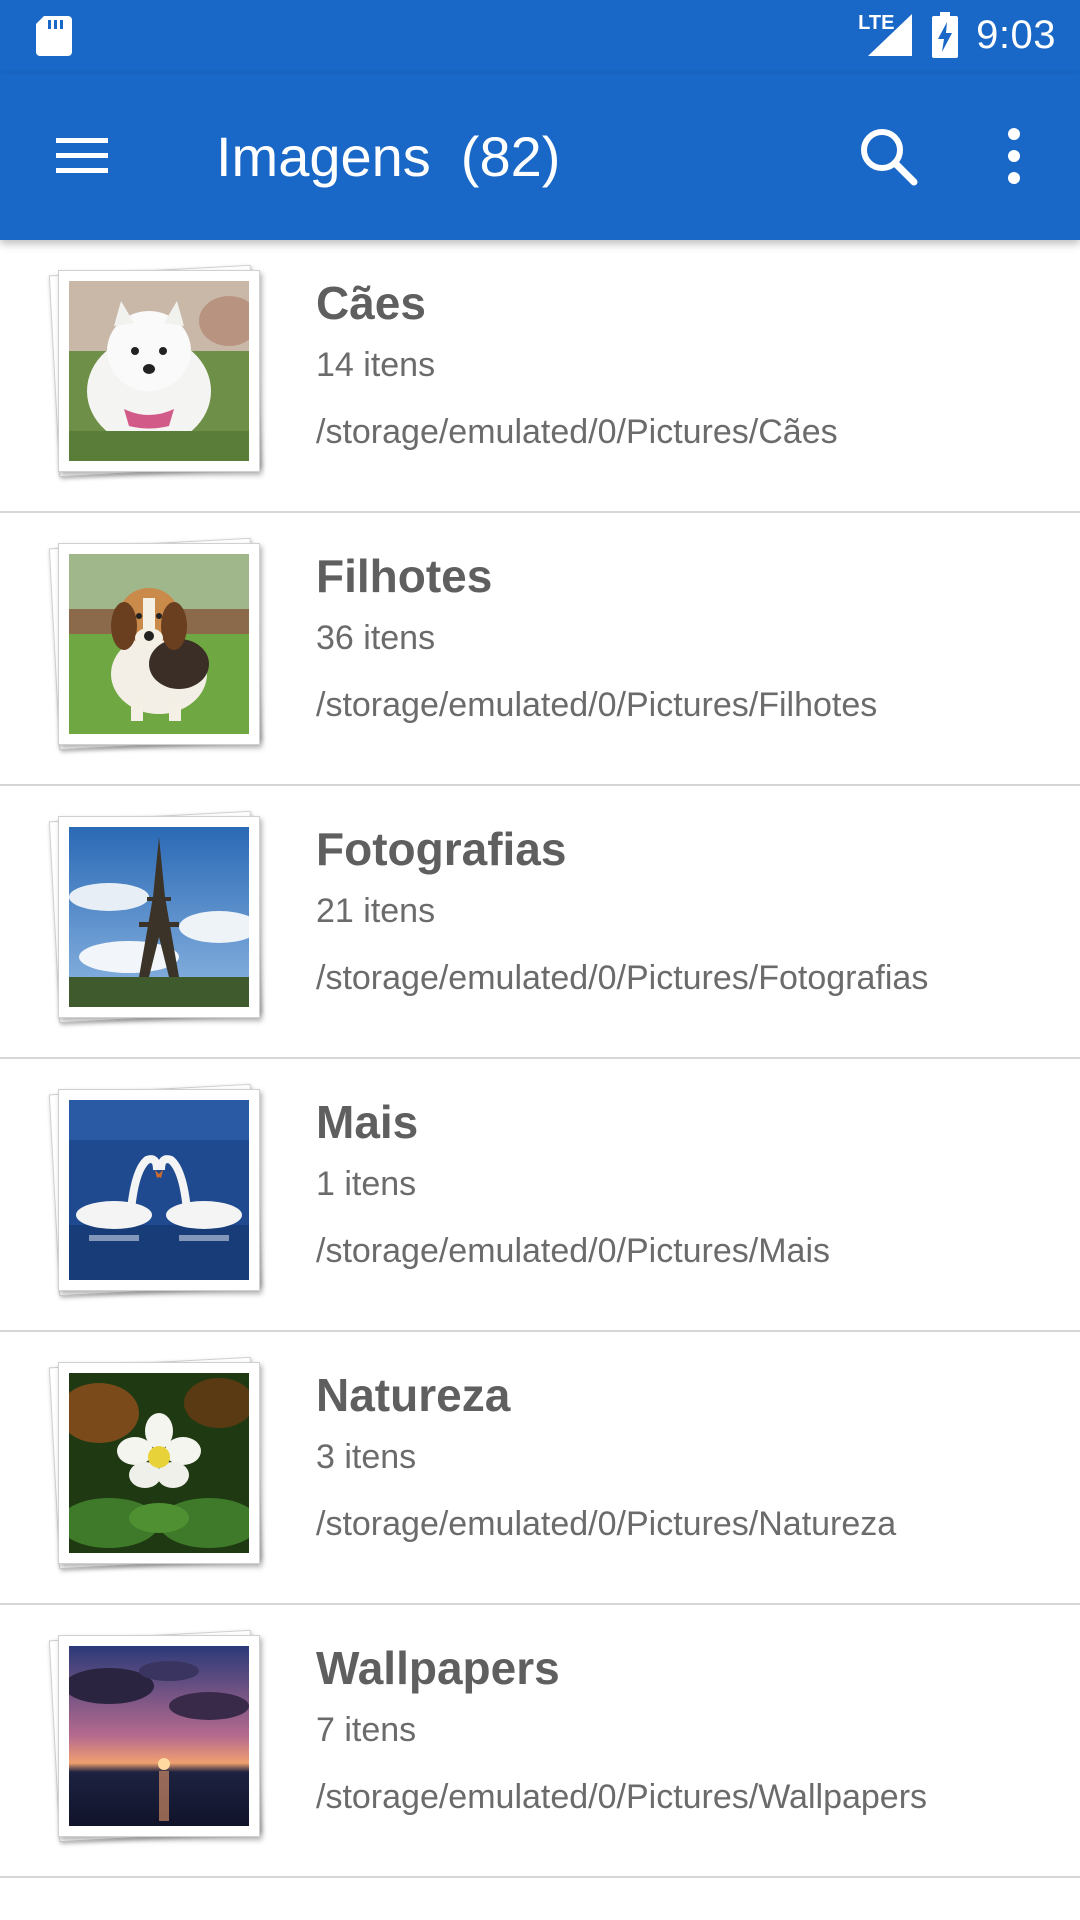 The width and height of the screenshot is (1080, 1920). Describe the element at coordinates (82, 156) in the screenshot. I see `menu-icon` at that location.